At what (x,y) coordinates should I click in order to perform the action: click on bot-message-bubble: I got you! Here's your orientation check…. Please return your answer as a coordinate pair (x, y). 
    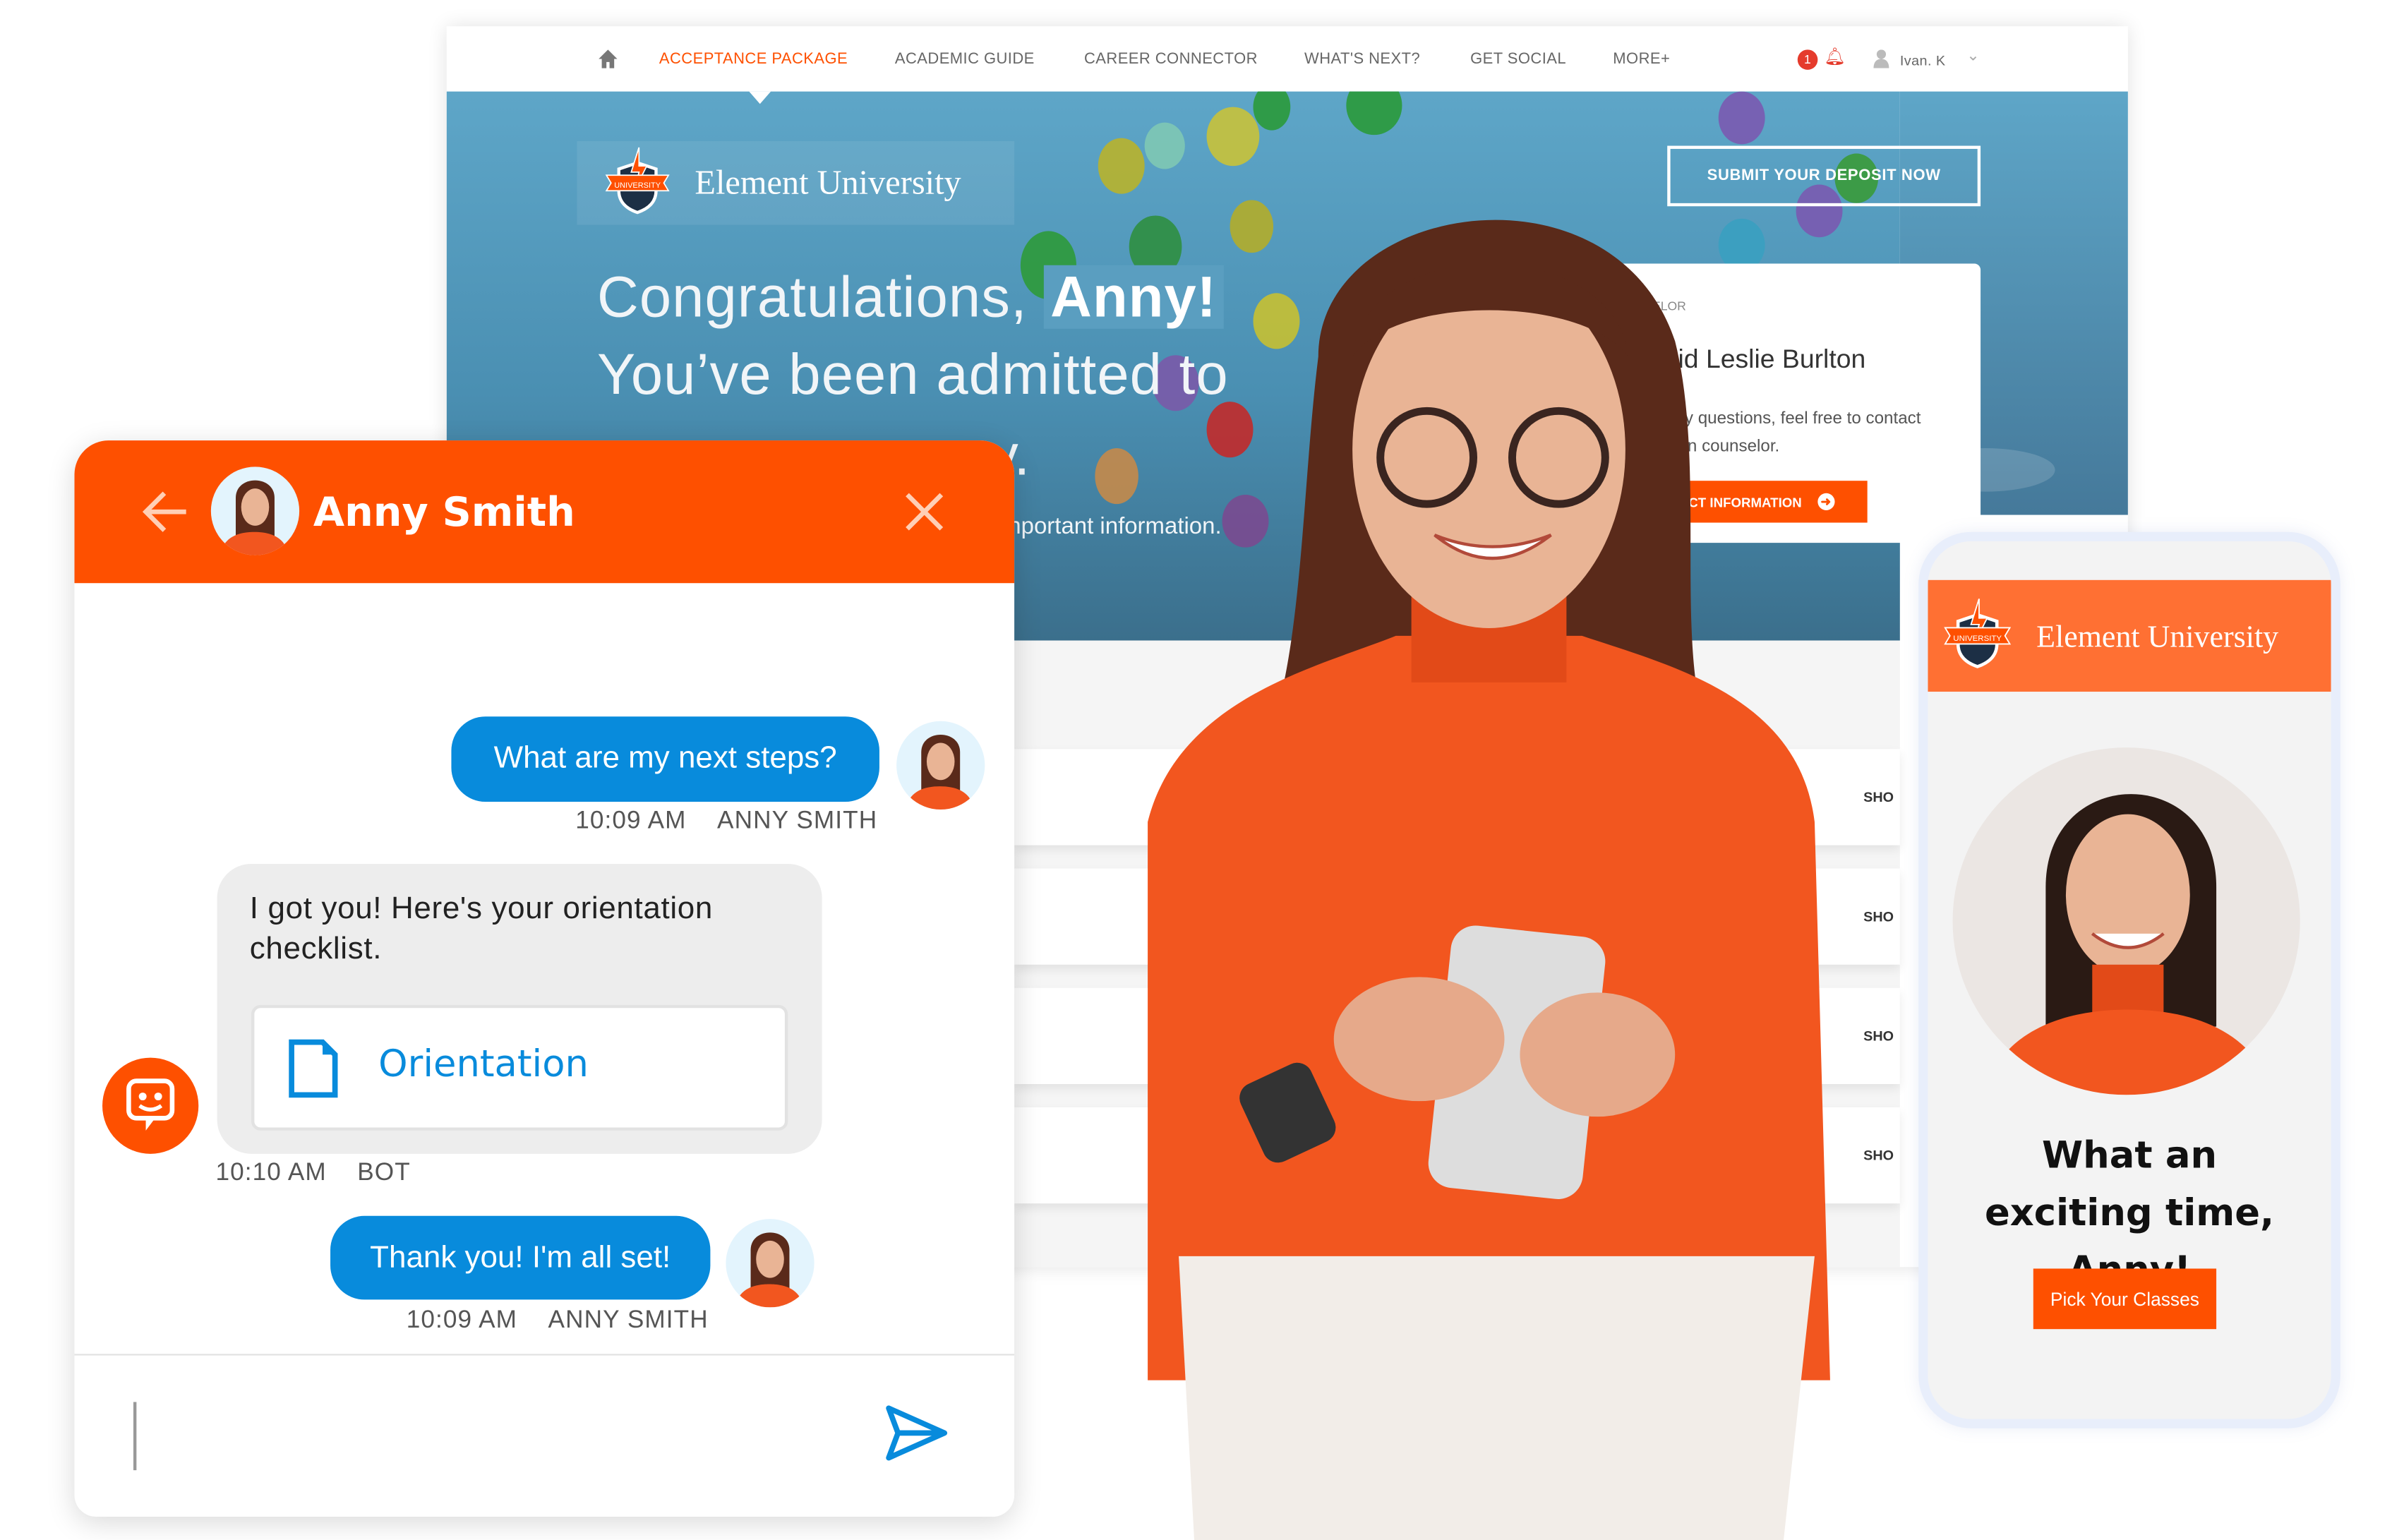
    Looking at the image, I should click on (519, 1008).